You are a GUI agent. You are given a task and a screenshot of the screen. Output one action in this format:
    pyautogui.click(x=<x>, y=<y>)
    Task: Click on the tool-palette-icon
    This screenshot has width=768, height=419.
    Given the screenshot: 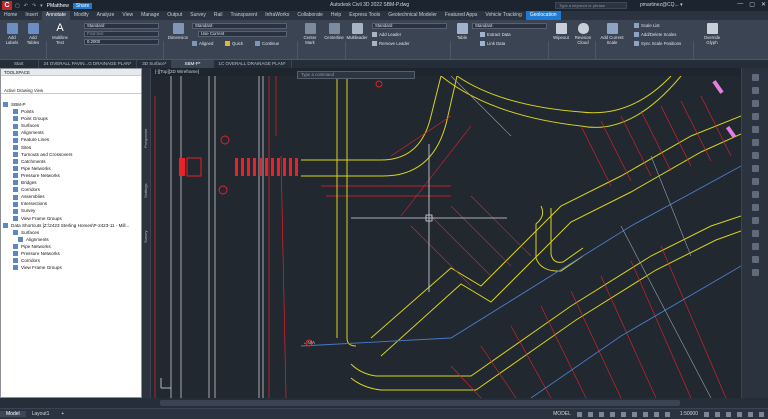 What is the action you would take?
    pyautogui.click(x=755, y=155)
    